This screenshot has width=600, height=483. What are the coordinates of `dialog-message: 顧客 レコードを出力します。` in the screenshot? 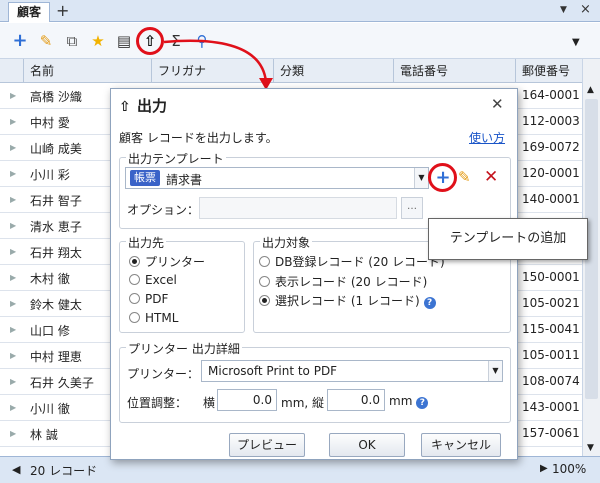 It's located at (198, 138).